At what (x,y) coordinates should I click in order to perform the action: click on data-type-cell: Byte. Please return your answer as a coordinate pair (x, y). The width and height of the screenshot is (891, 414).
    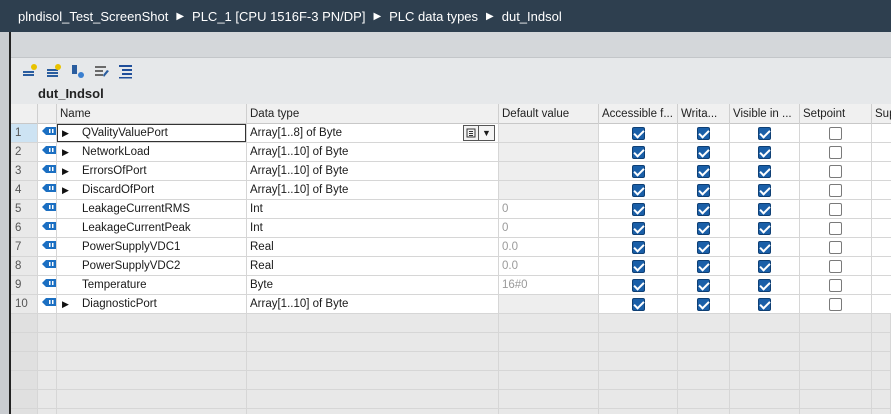
    Looking at the image, I should click on (373, 285).